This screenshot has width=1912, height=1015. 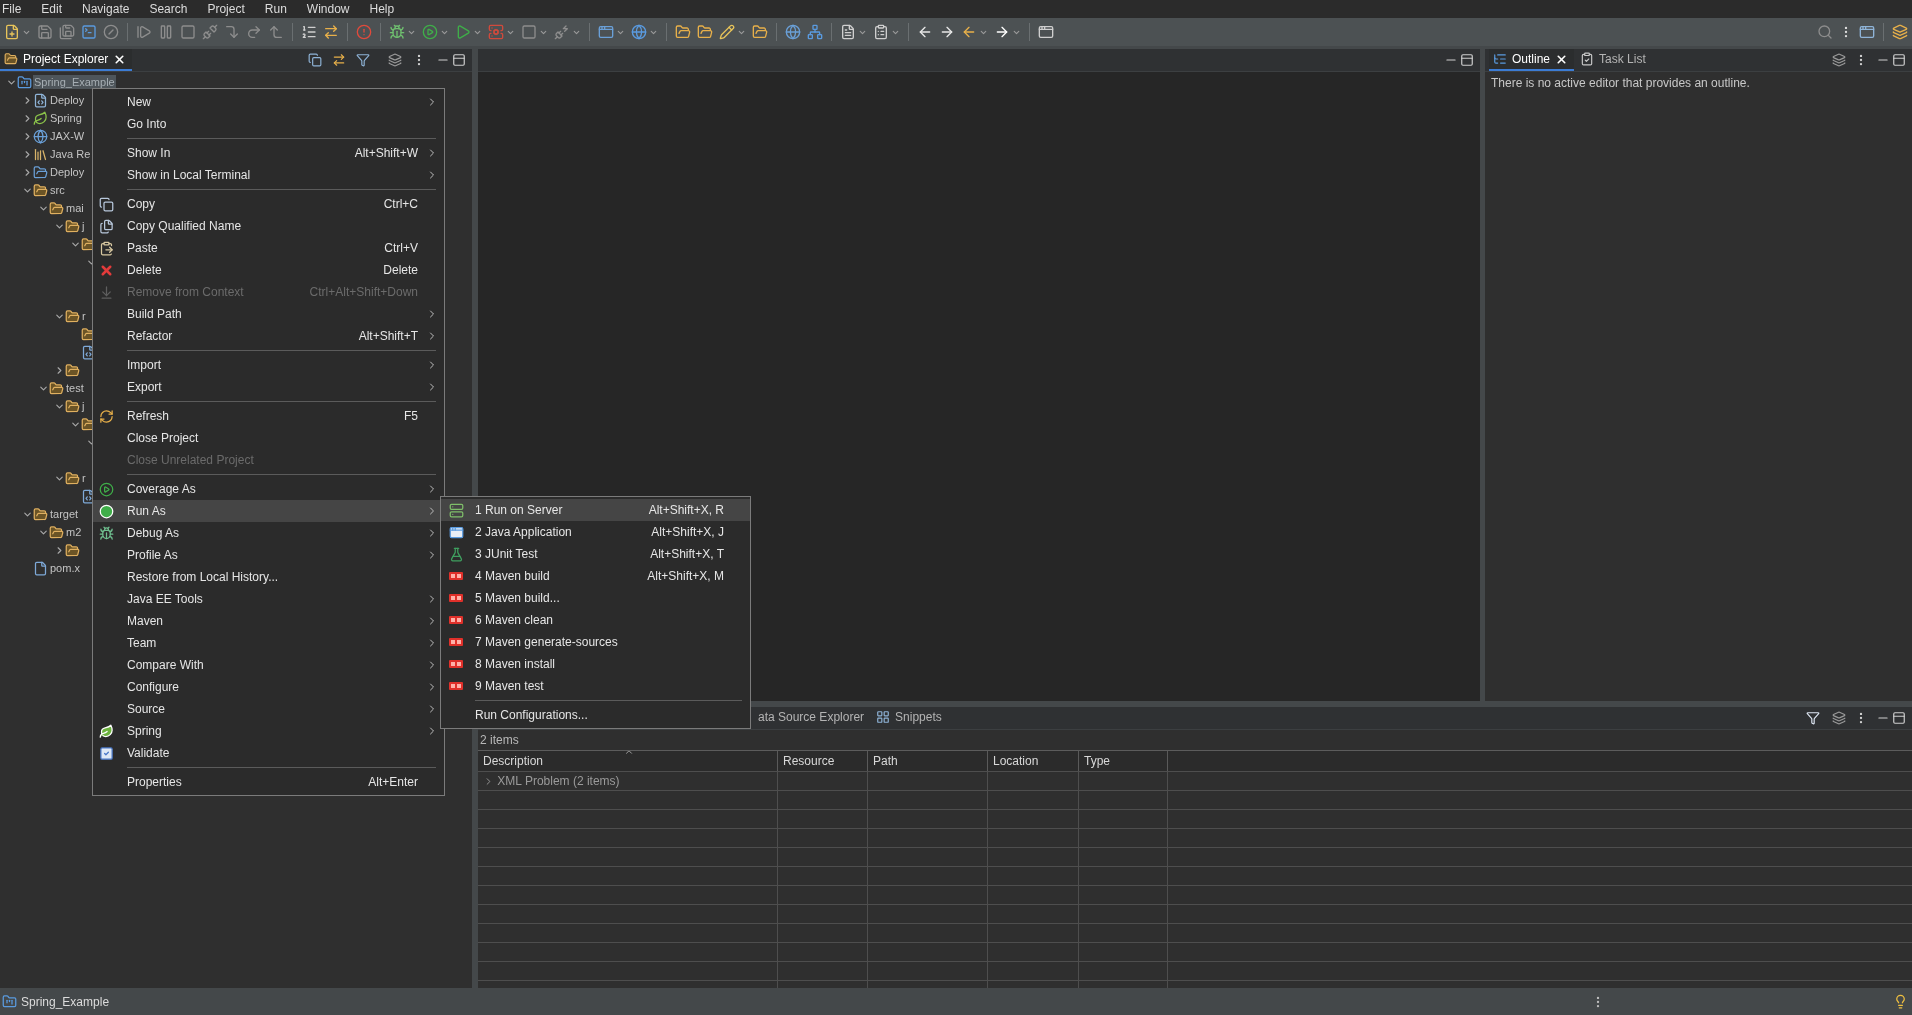 What do you see at coordinates (595, 620) in the screenshot?
I see `menu-item: 6 Maven clean` at bounding box center [595, 620].